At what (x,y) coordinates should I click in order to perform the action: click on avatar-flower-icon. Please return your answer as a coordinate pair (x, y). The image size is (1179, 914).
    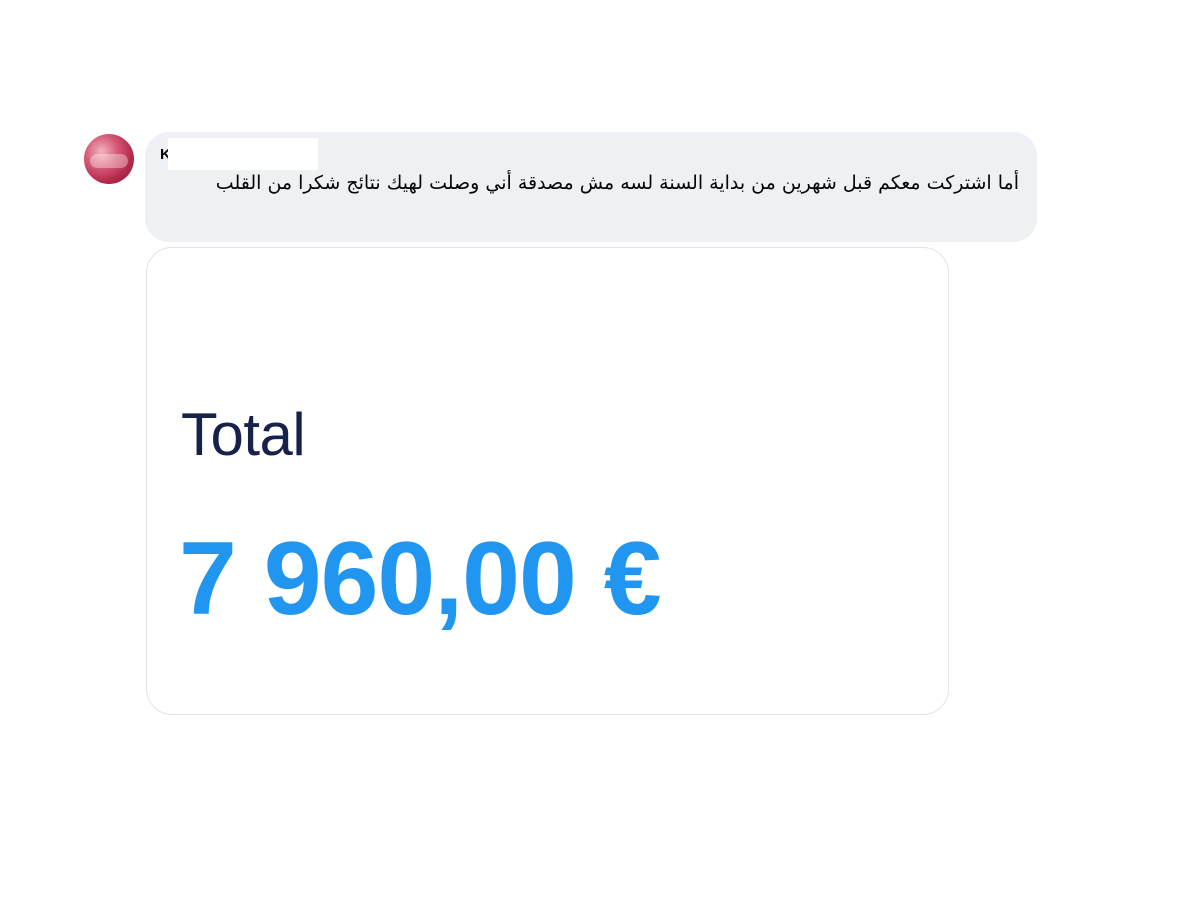
    Looking at the image, I should click on (109, 161).